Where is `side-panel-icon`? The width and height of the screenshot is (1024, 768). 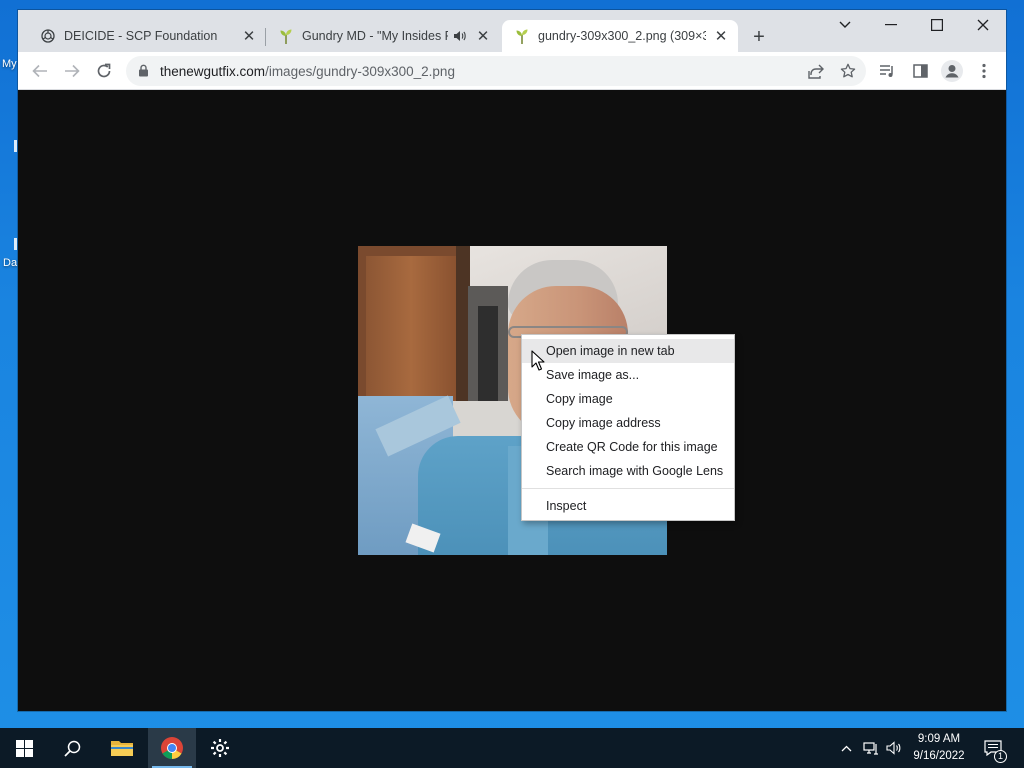
side-panel-icon is located at coordinates (920, 71).